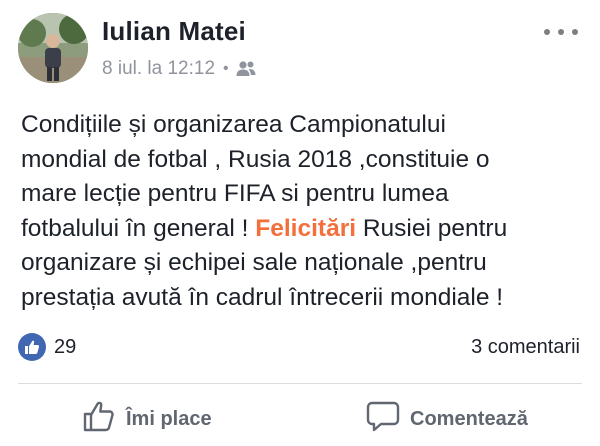 This screenshot has width=600, height=446. I want to click on post-timestamp: 8 iul. la 12:12, so click(158, 69).